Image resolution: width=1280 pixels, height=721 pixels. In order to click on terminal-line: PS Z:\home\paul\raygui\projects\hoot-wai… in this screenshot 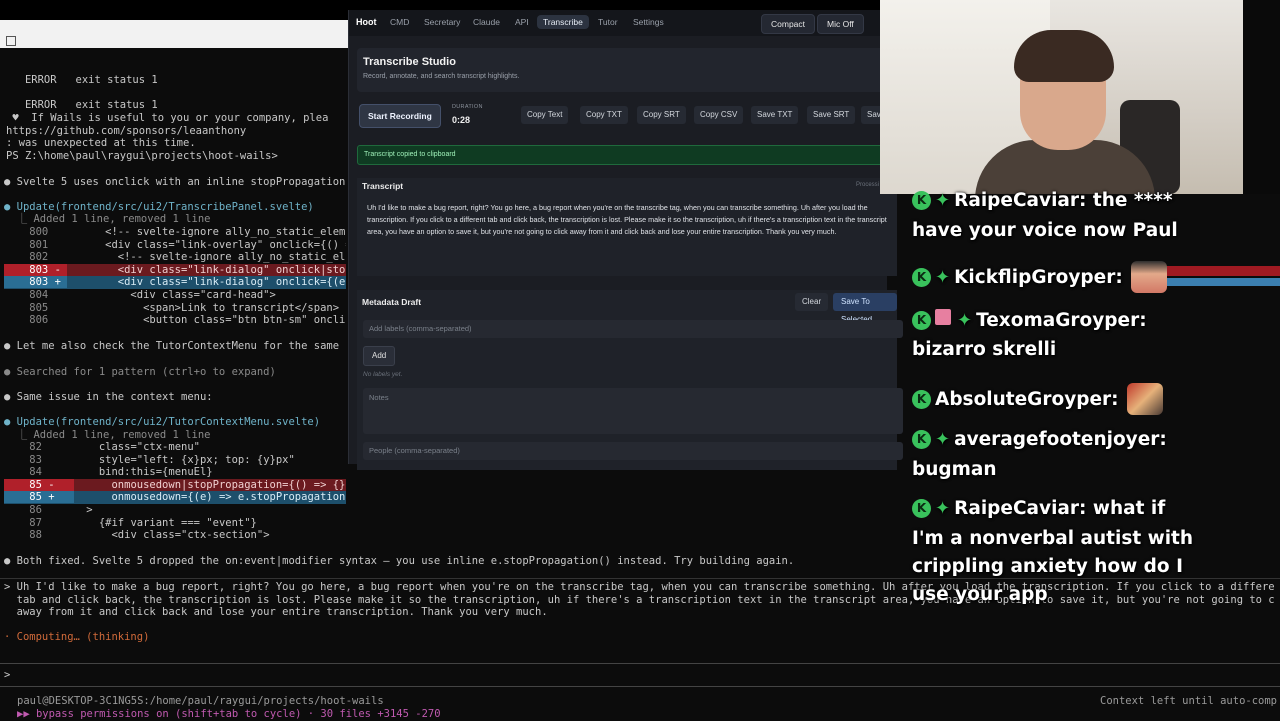, I will do `click(142, 156)`.